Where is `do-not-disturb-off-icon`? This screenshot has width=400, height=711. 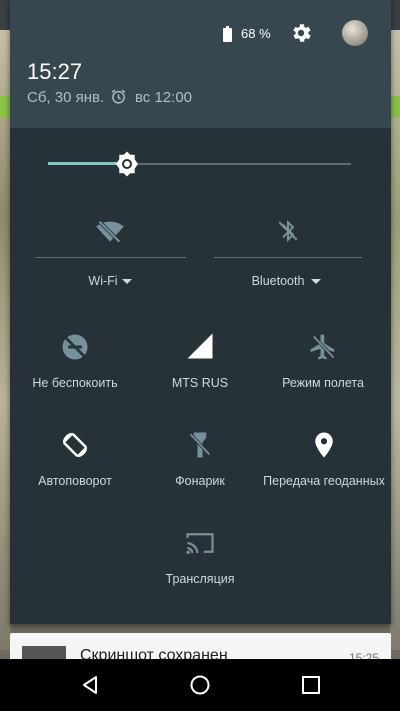
do-not-disturb-off-icon is located at coordinates (75, 347).